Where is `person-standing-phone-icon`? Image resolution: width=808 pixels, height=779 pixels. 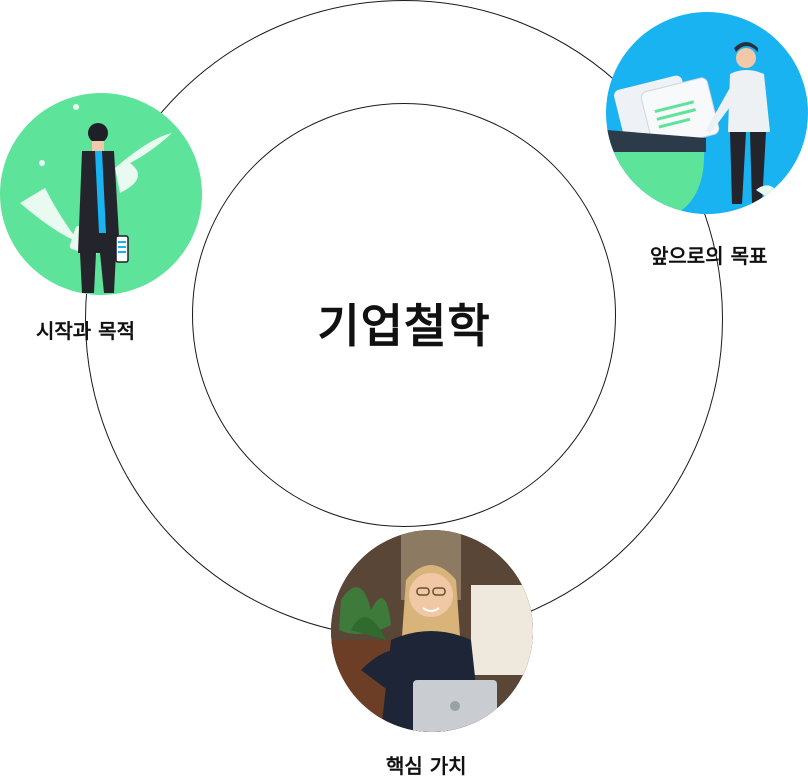
person-standing-phone-icon is located at coordinates (101, 194).